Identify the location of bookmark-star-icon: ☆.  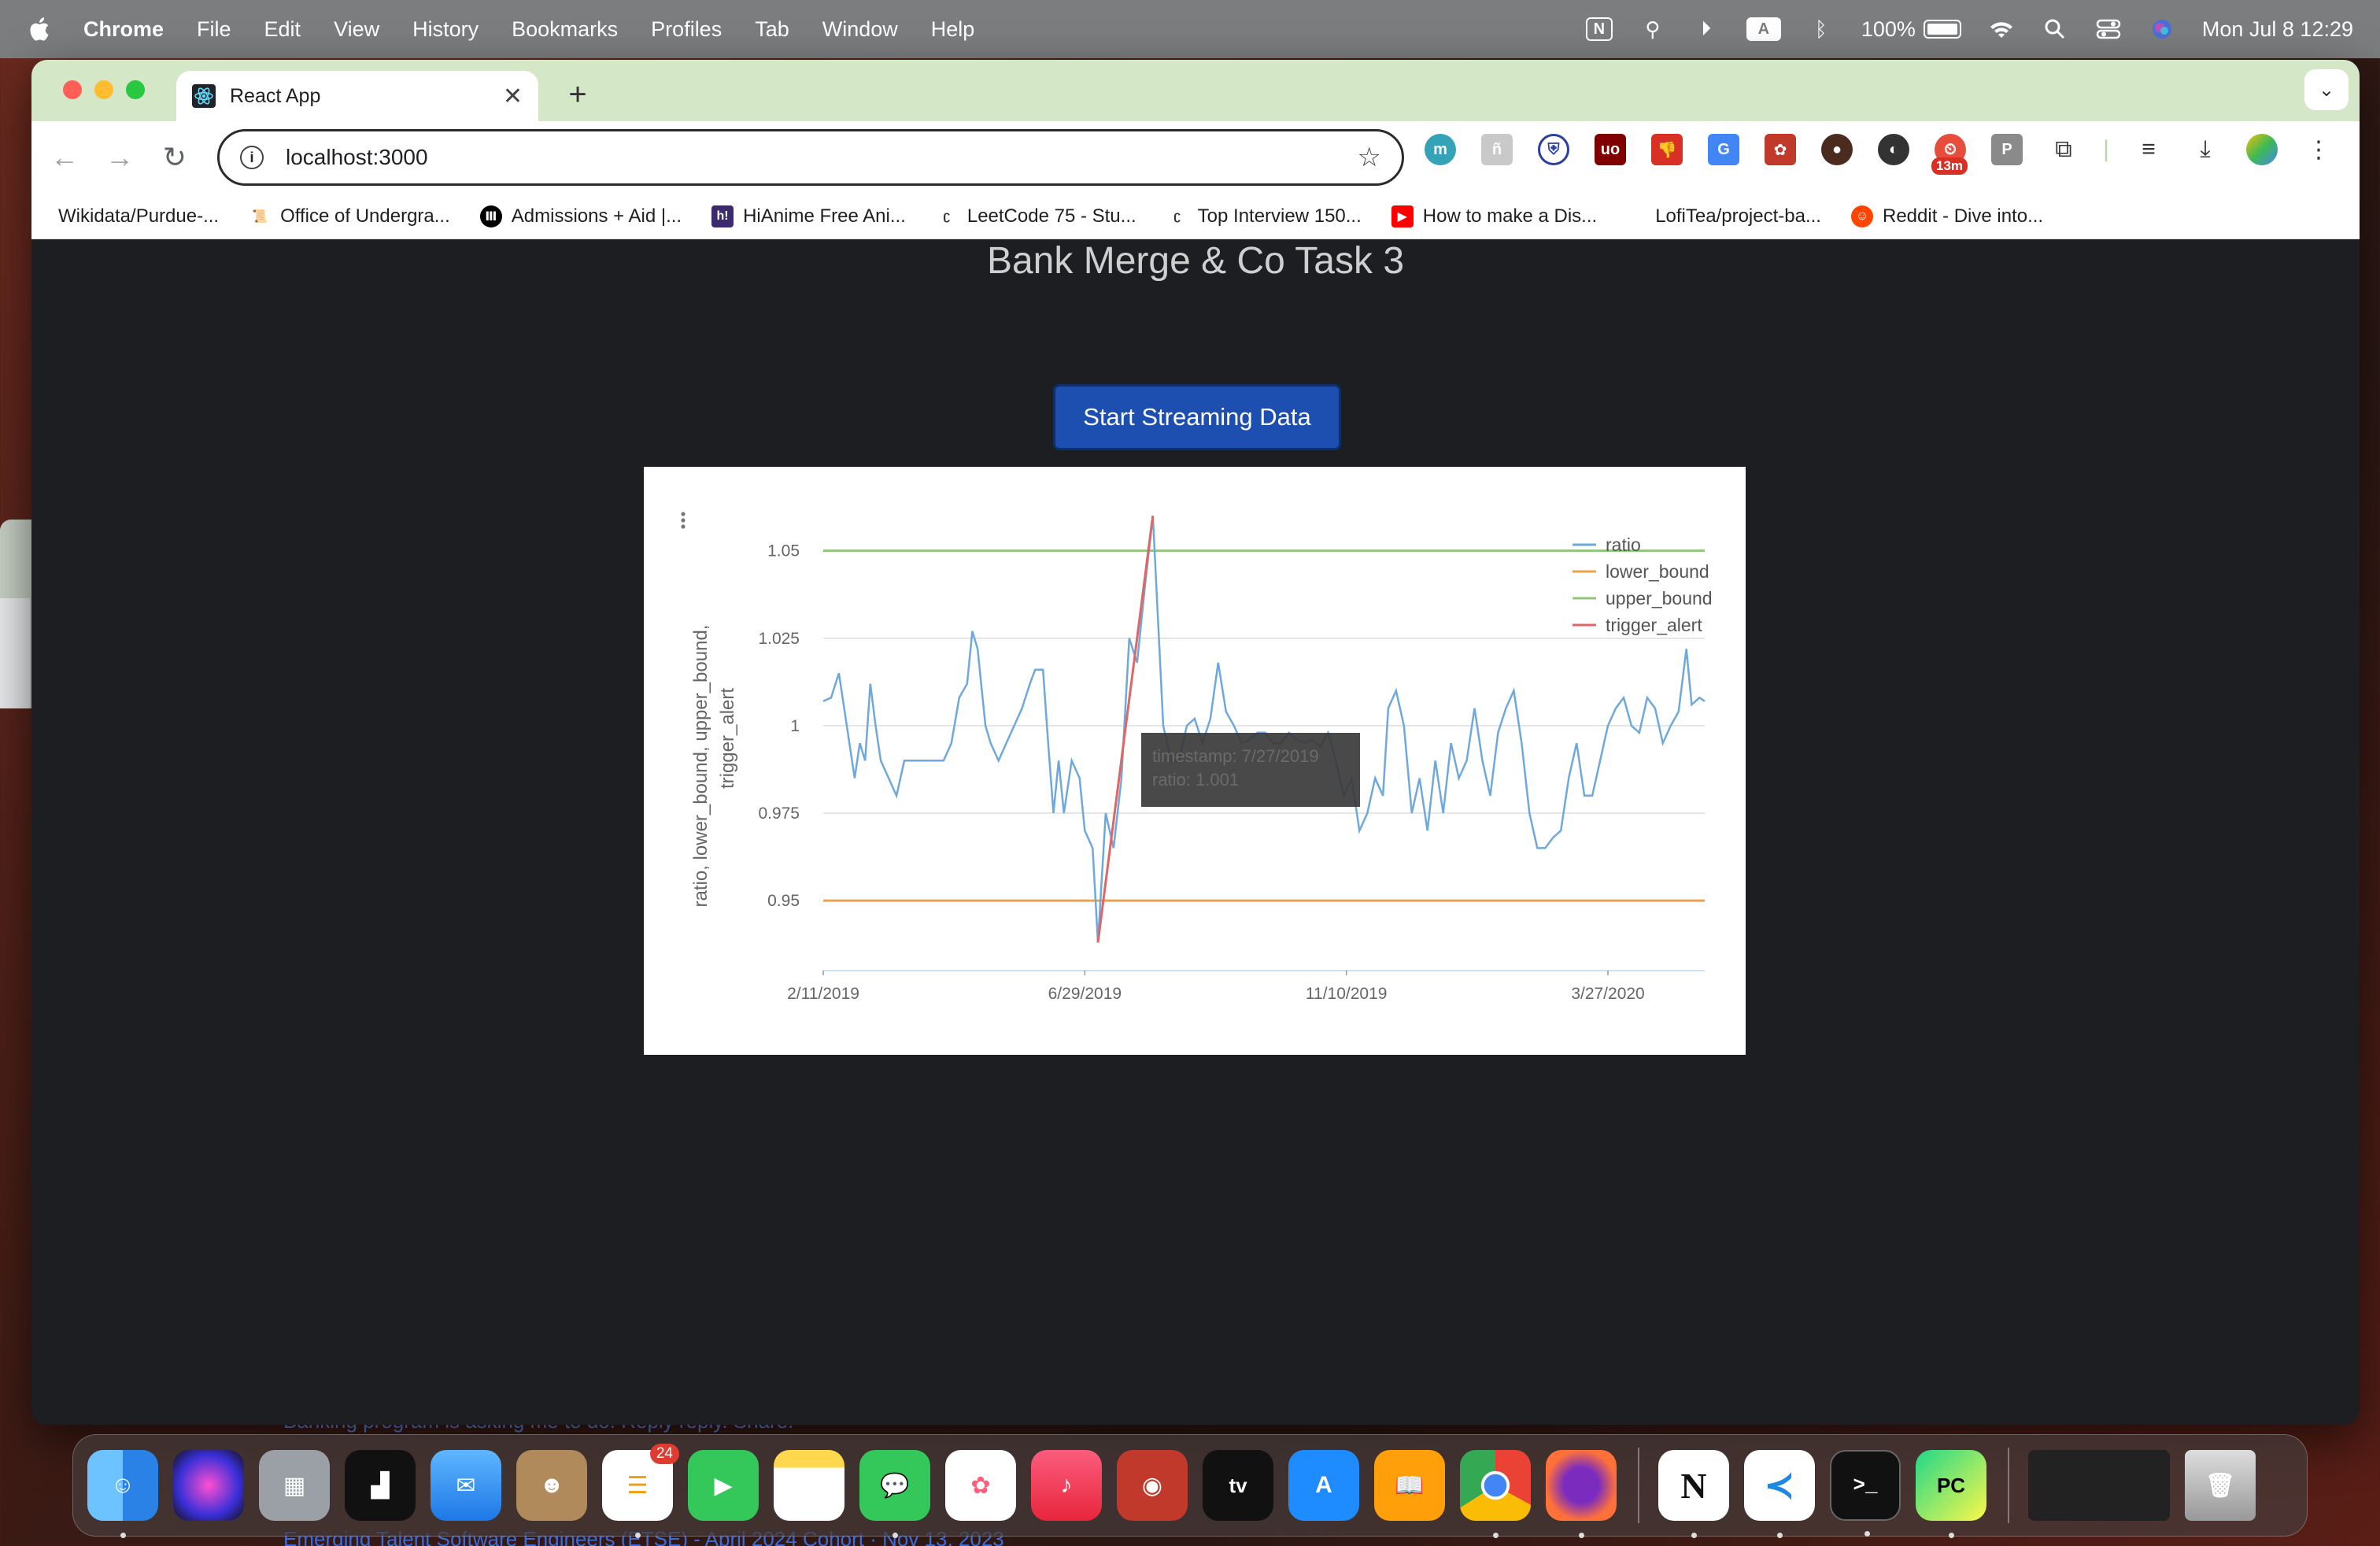
(1369, 157).